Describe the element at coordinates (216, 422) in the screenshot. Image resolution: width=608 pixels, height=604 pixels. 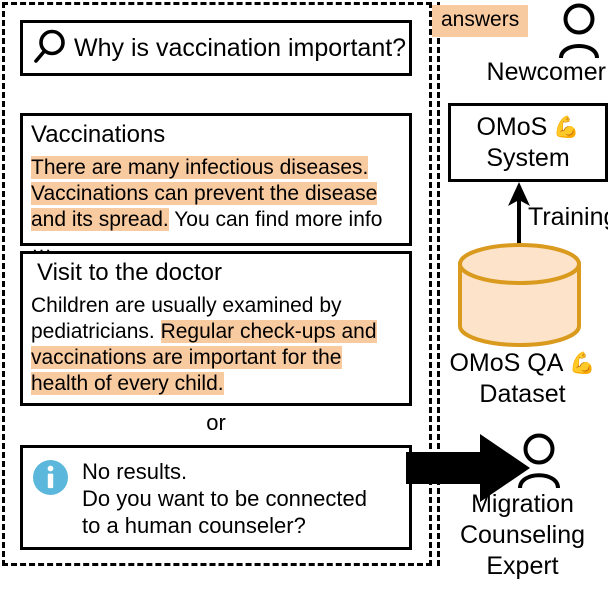
I see `or-label: or` at that location.